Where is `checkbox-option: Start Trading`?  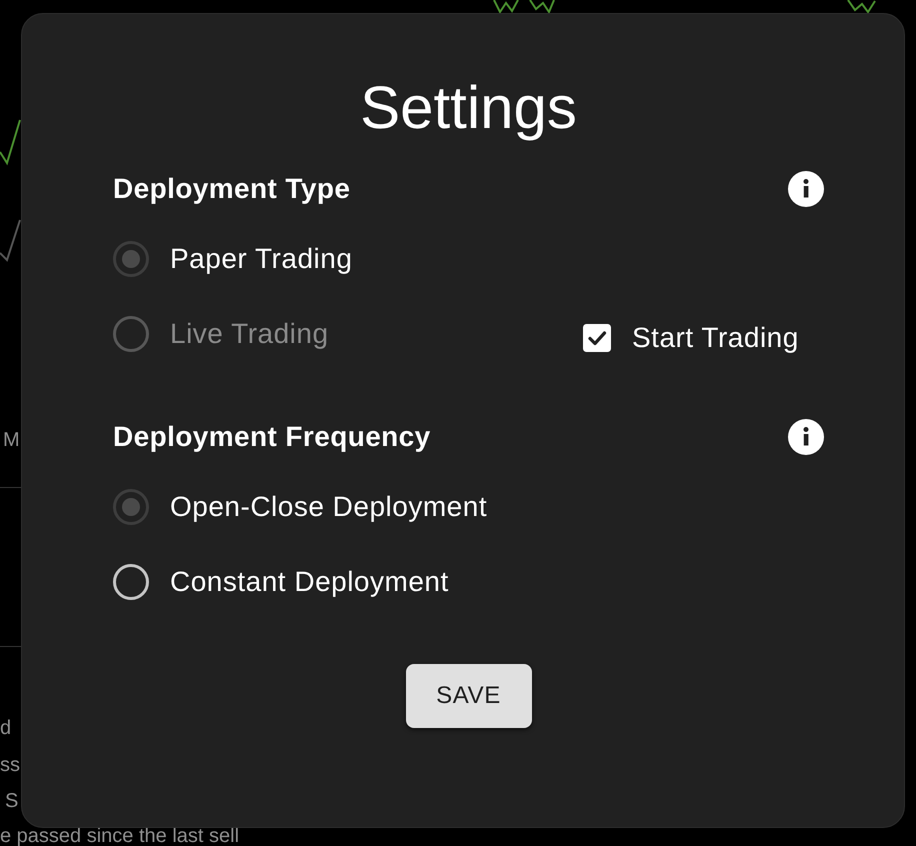 checkbox-option: Start Trading is located at coordinates (691, 338).